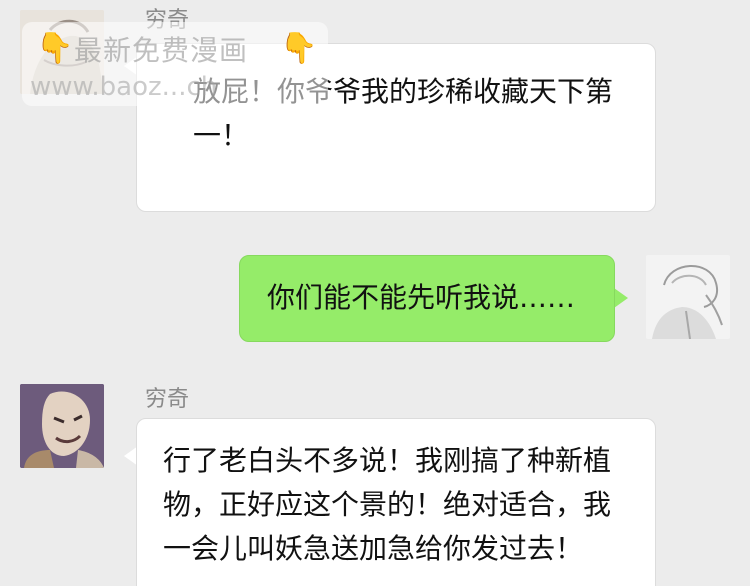 The height and width of the screenshot is (586, 750). I want to click on avatar-self, so click(688, 297).